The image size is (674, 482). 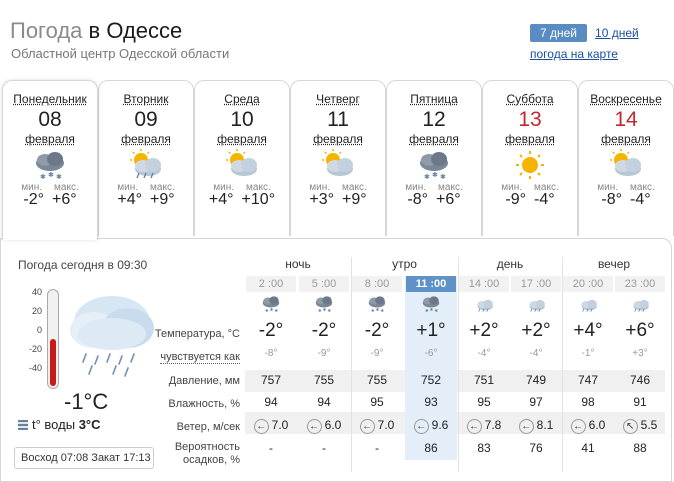 What do you see at coordinates (271, 353) in the screenshot?
I see `hour-feels-like: -8°` at bounding box center [271, 353].